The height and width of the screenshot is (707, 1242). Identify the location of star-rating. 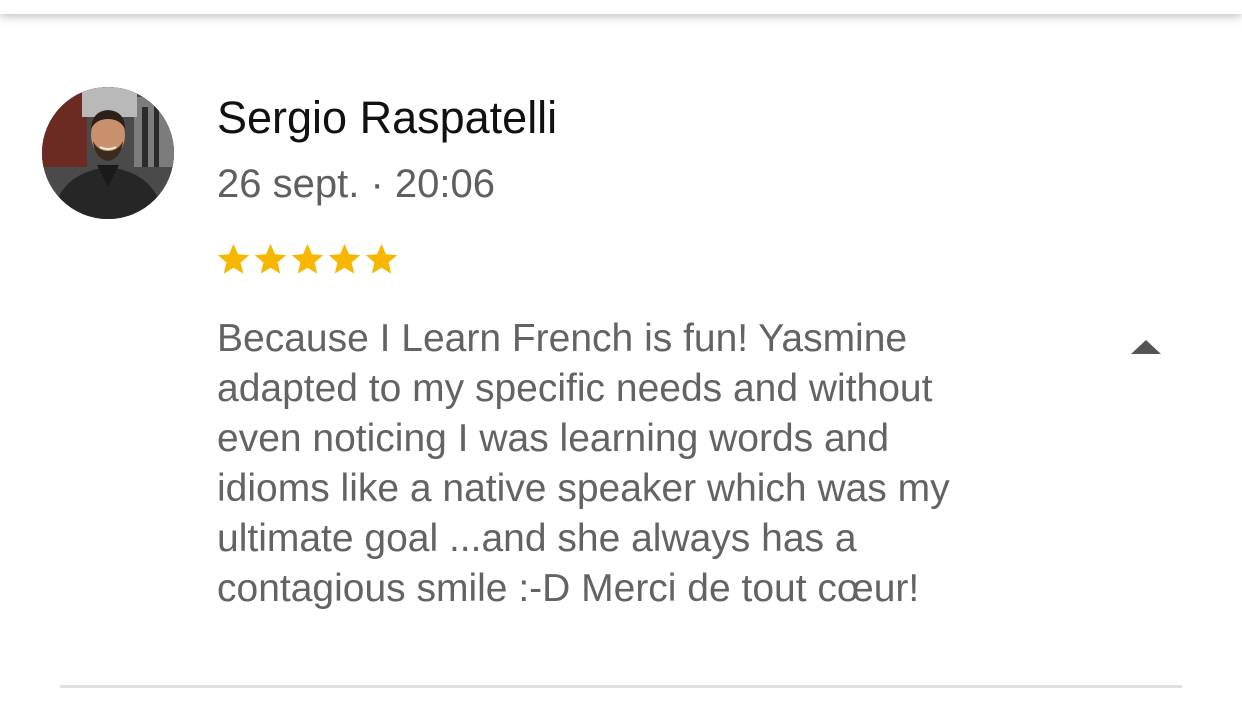
(307, 260).